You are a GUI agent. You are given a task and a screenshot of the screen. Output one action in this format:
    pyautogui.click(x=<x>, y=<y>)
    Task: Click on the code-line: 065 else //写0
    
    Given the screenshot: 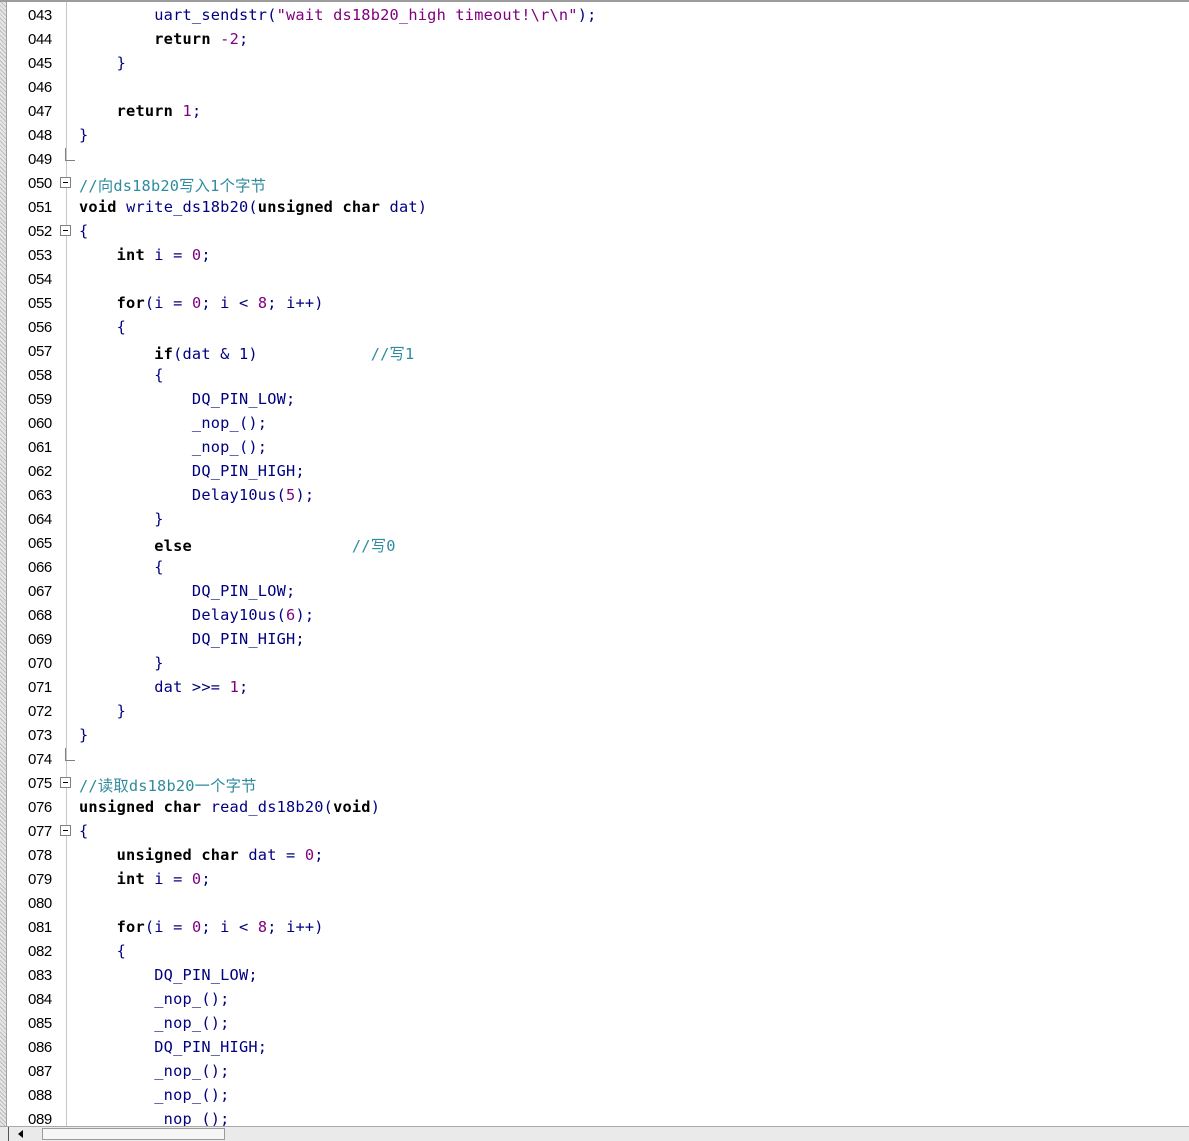 What is the action you would take?
    pyautogui.click(x=594, y=544)
    